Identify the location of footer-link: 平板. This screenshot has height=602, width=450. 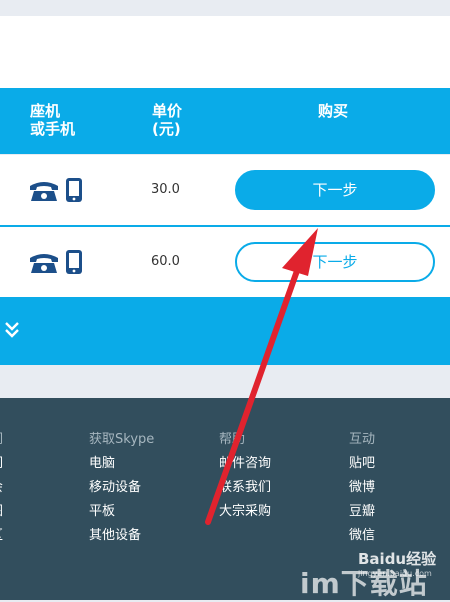
(121, 512).